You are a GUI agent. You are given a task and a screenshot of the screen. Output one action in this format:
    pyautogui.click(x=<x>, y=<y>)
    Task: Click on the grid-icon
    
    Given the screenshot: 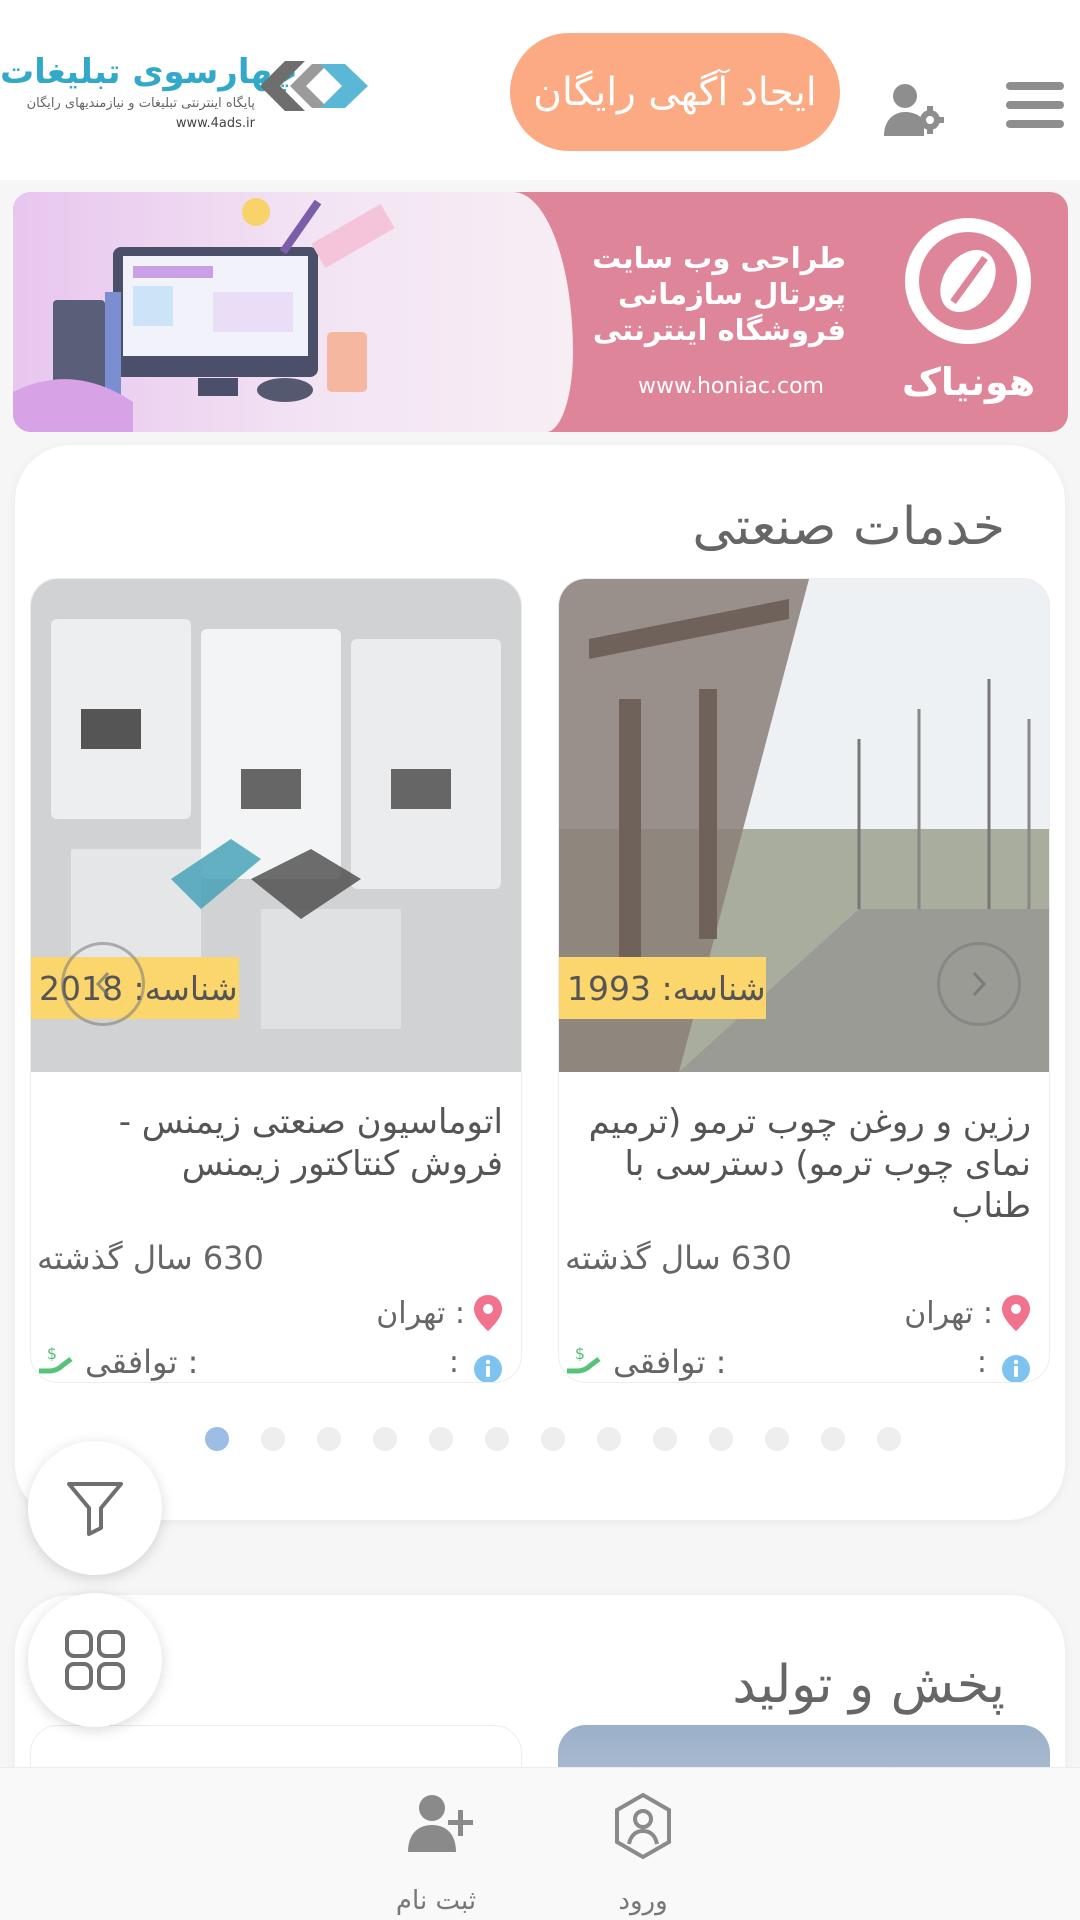 What is the action you would take?
    pyautogui.click(x=95, y=1660)
    